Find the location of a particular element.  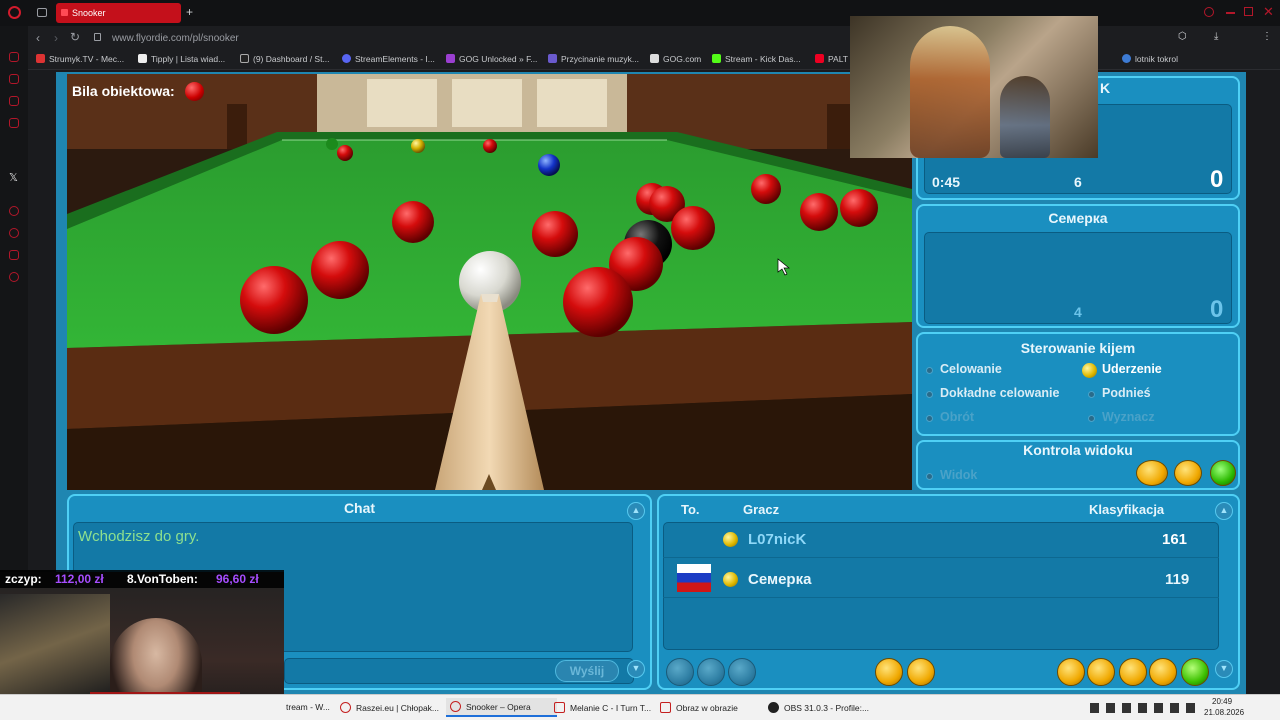

clock-time: 20:49 is located at coordinates (1222, 701).